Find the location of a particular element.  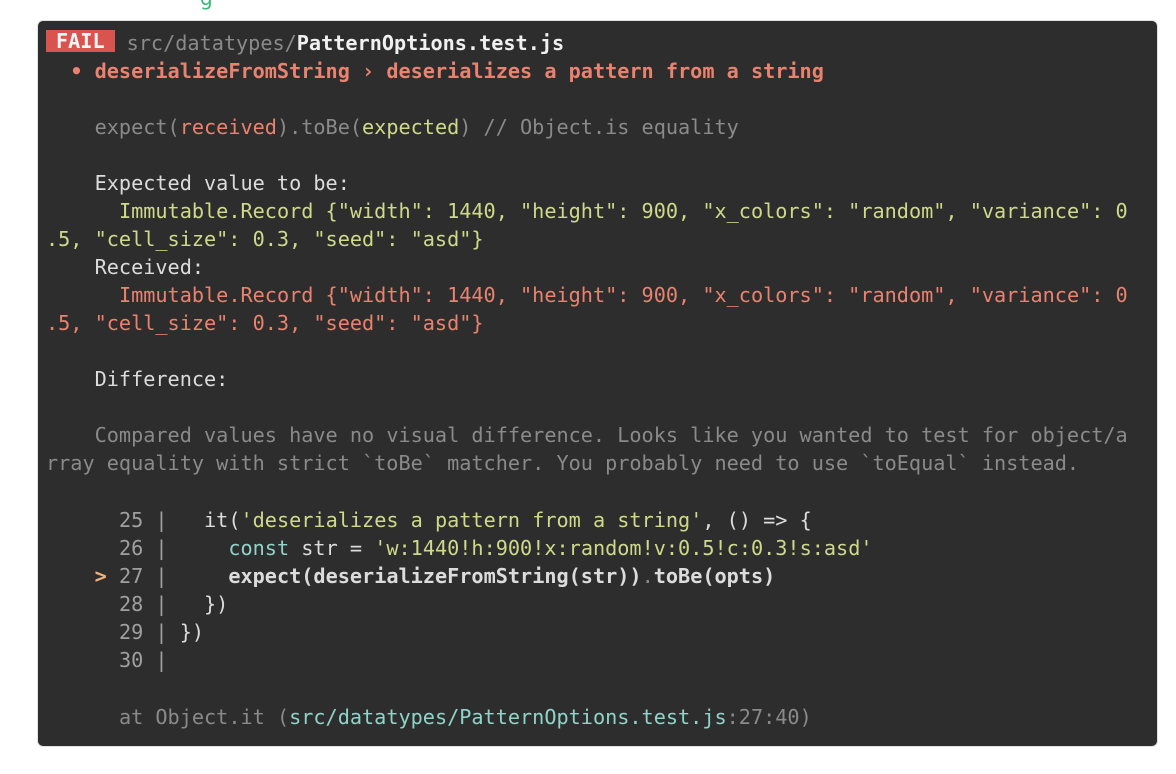

test-name: deserializes a pattern from a string is located at coordinates (605, 71).